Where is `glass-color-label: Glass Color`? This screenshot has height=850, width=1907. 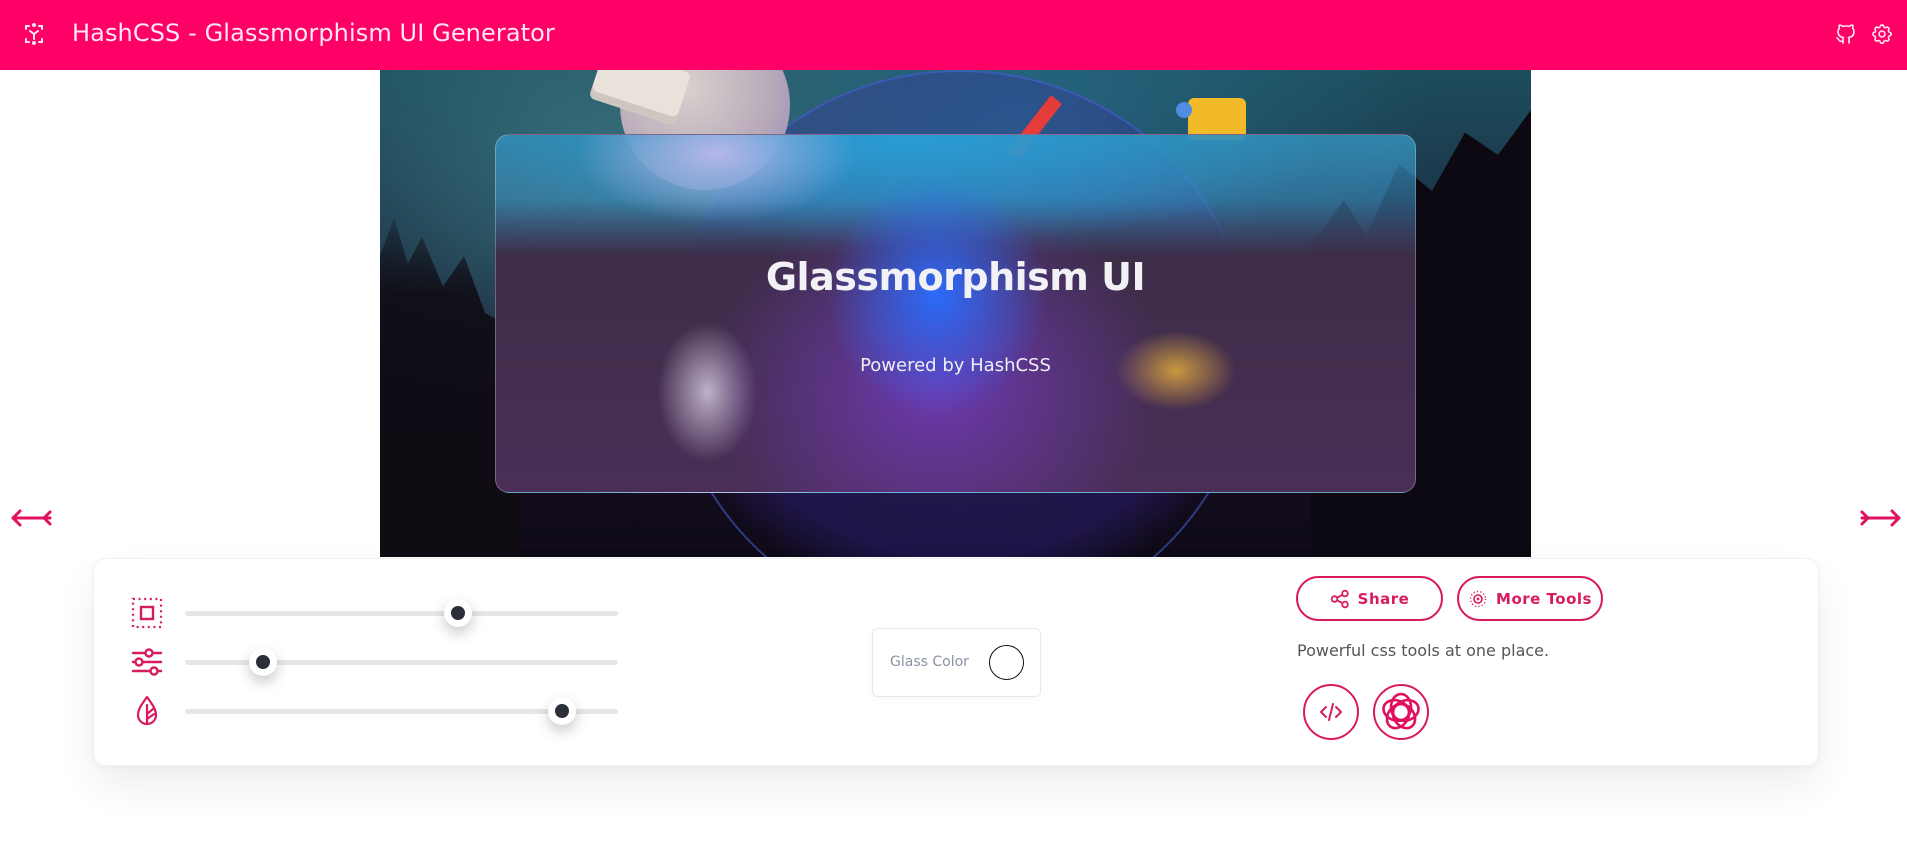 glass-color-label: Glass Color is located at coordinates (929, 662).